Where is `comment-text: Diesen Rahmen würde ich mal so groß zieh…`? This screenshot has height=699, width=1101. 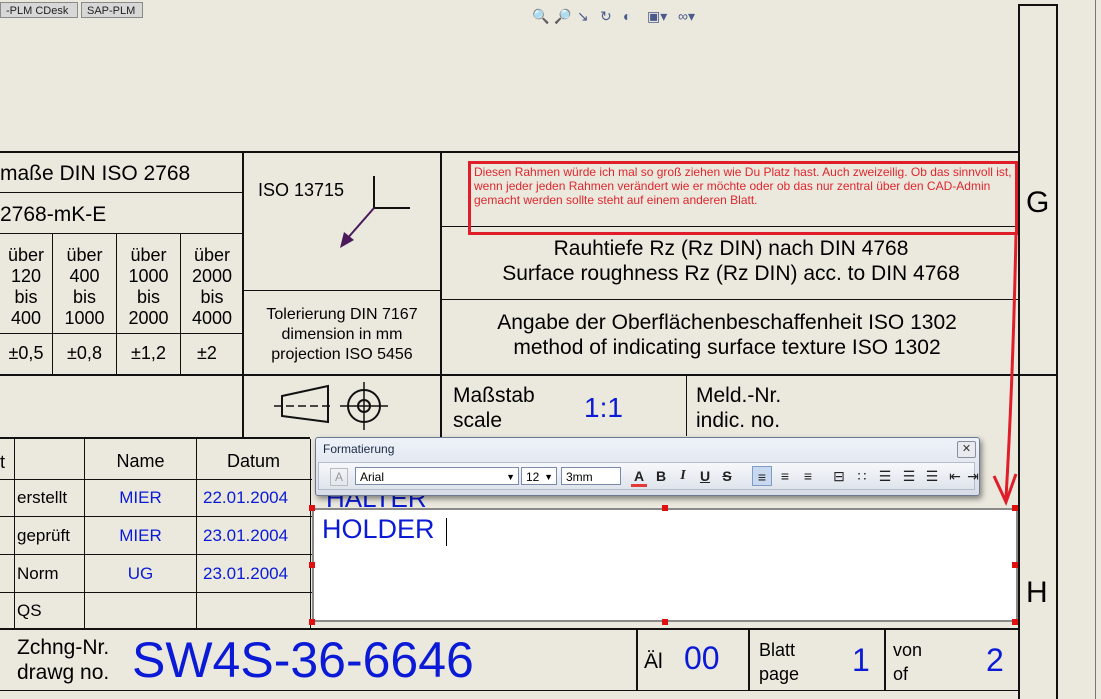
comment-text: Diesen Rahmen würde ich mal so groß zieh… is located at coordinates (743, 186).